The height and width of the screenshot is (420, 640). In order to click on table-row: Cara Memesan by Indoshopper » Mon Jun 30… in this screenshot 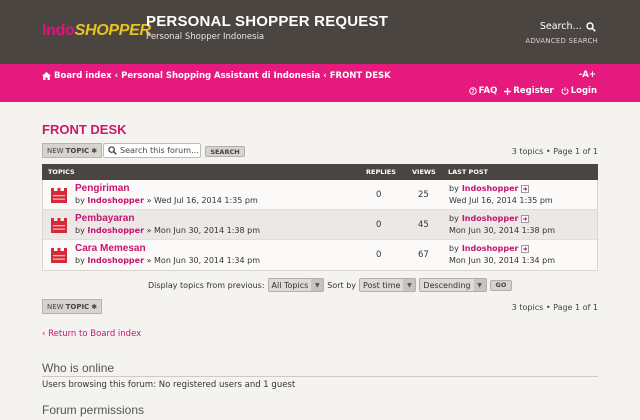, I will do `click(320, 255)`.